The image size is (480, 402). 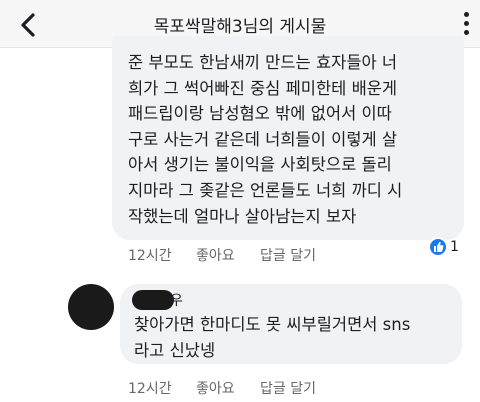 What do you see at coordinates (265, 190) in the screenshot?
I see `comment-line: 지마라 그 좆같은 언론들도 너희 까디 시` at bounding box center [265, 190].